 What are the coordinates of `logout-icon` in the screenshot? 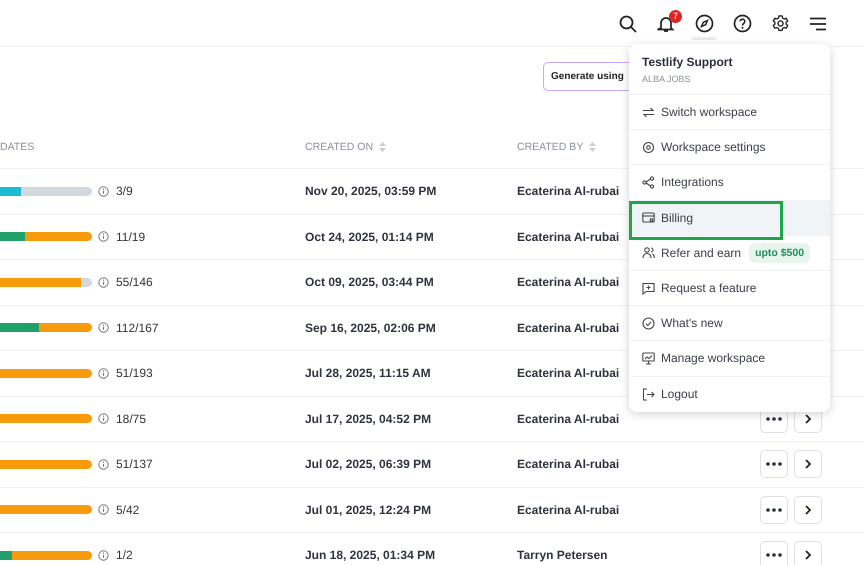 It's located at (648, 394).